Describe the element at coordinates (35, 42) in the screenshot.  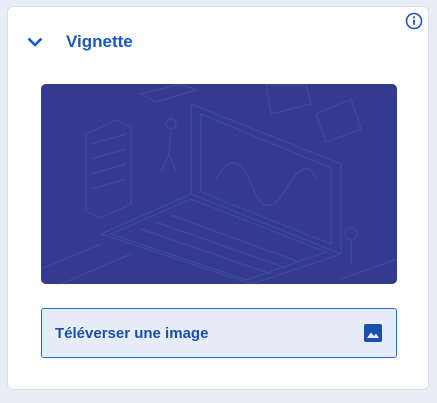
I see `chevron-down-icon` at that location.